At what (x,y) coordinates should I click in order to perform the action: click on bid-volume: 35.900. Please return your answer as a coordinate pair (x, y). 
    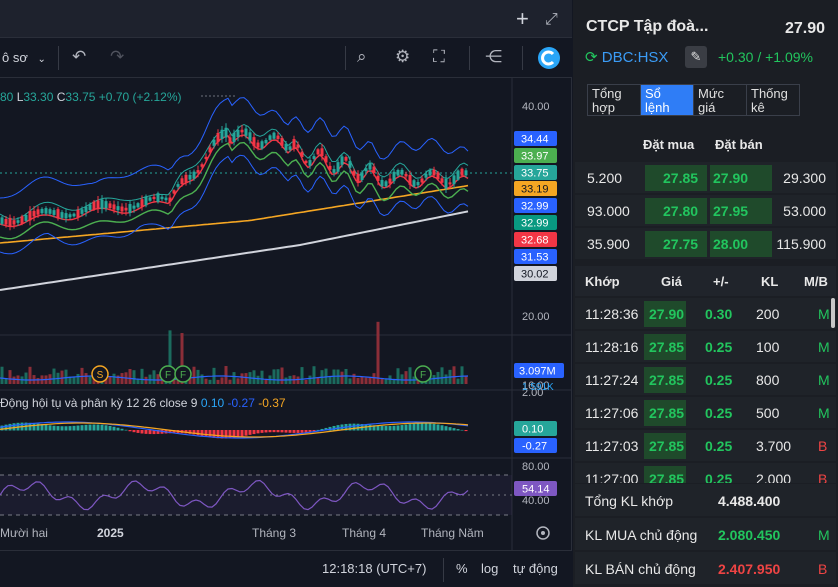
    Looking at the image, I should click on (608, 244).